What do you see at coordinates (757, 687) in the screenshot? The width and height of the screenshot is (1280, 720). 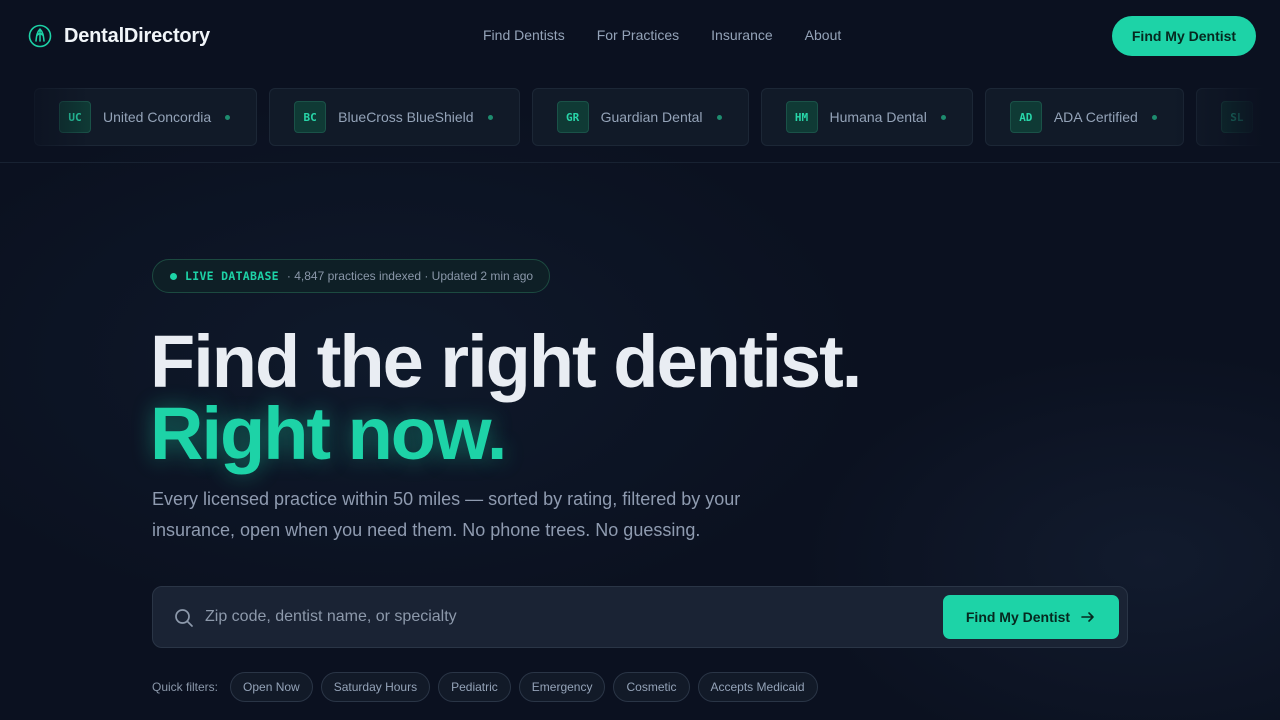 I see `filter-chip-accepts-medicaid: Accepts Medicaid` at bounding box center [757, 687].